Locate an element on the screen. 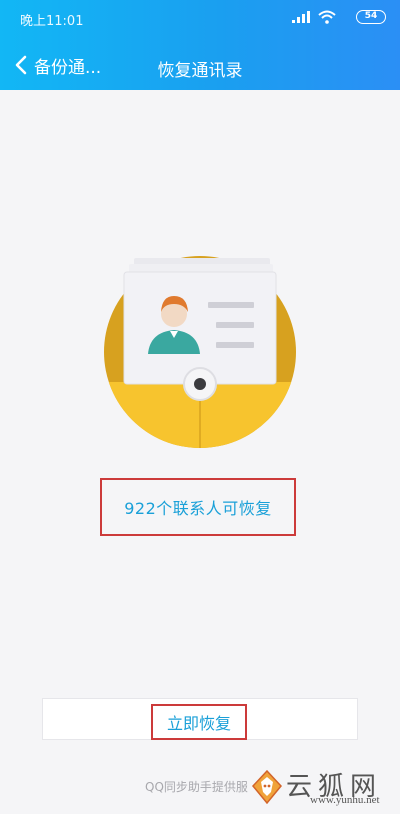  contacts-envelope-icon is located at coordinates (200, 352).